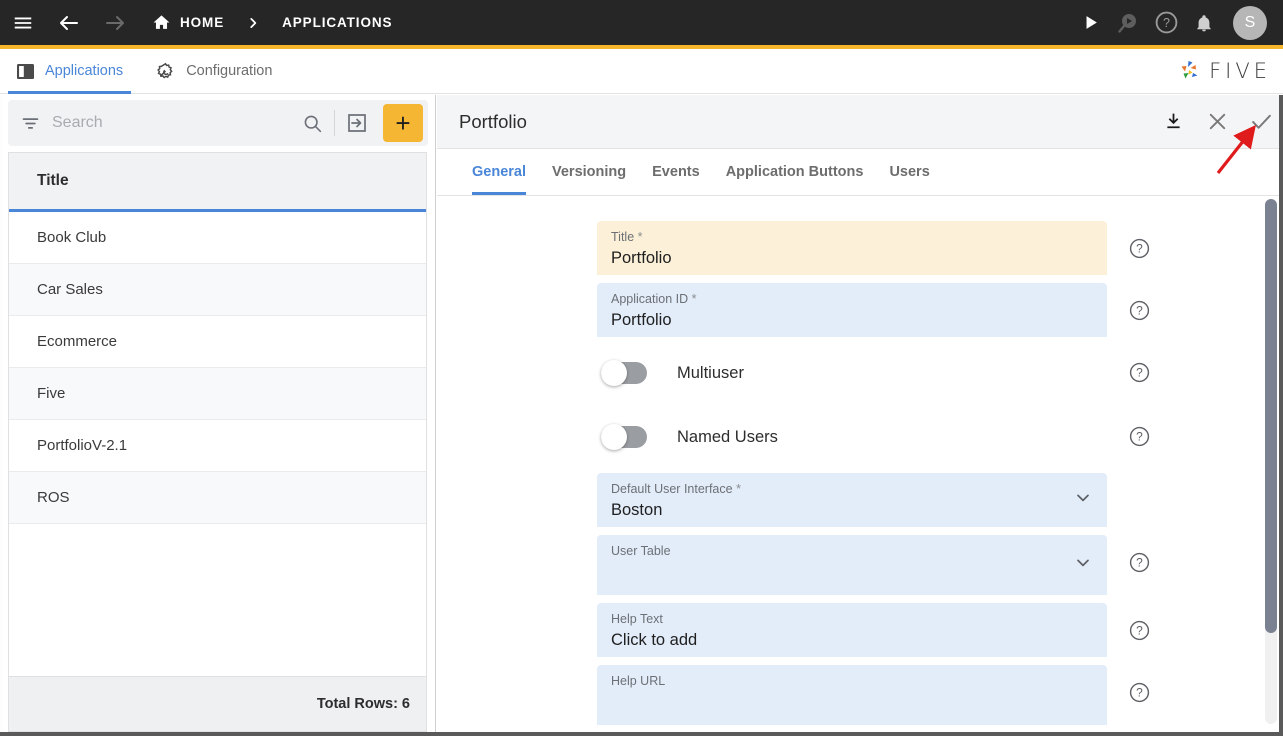  What do you see at coordinates (1173, 122) in the screenshot?
I see `download-icon` at bounding box center [1173, 122].